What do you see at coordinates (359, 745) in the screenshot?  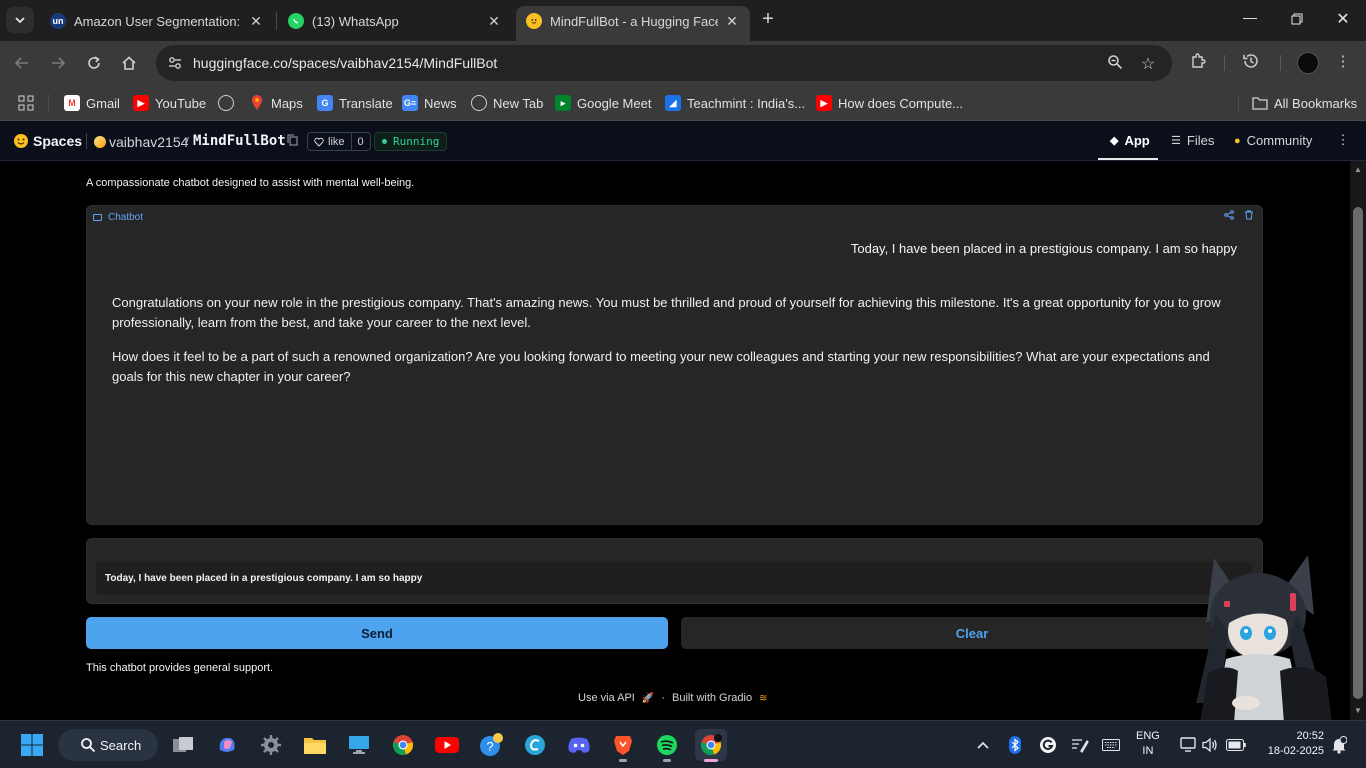 I see `desktop-app-icon` at bounding box center [359, 745].